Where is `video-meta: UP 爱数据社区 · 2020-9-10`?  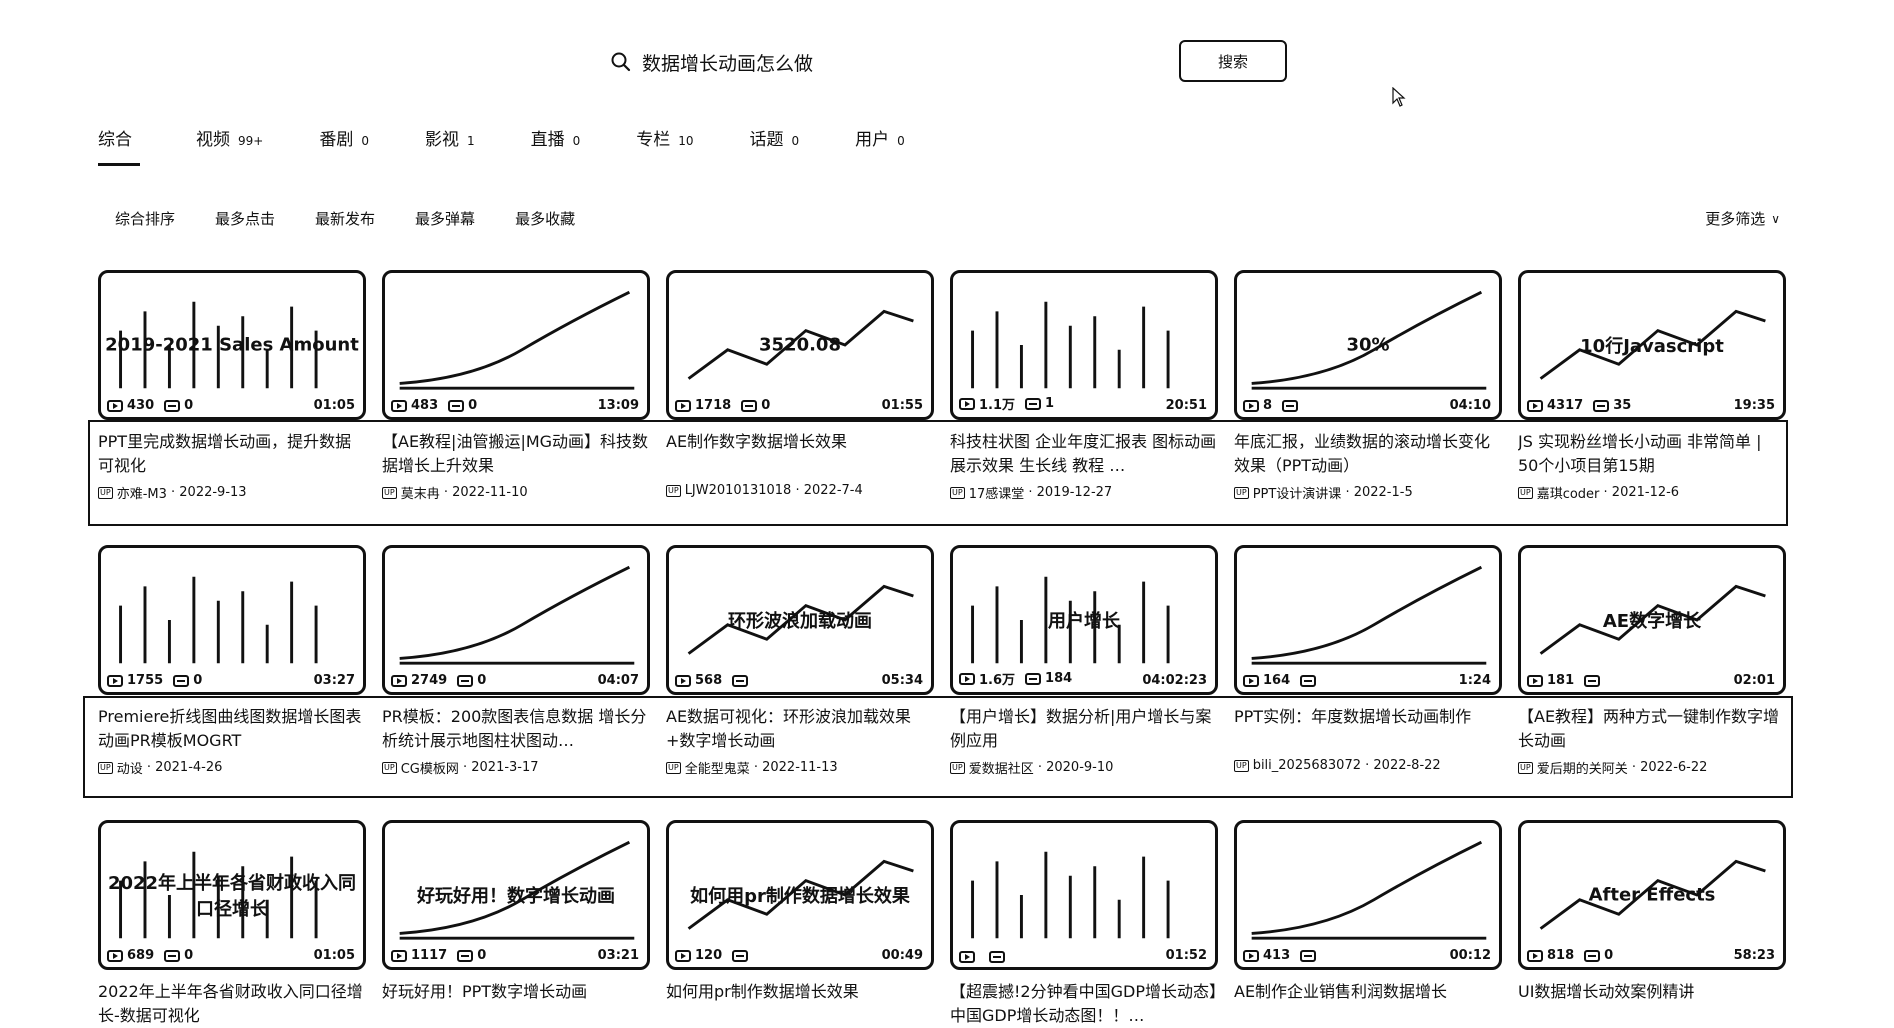 video-meta: UP 爱数据社区 · 2020-9-10 is located at coordinates (1084, 767).